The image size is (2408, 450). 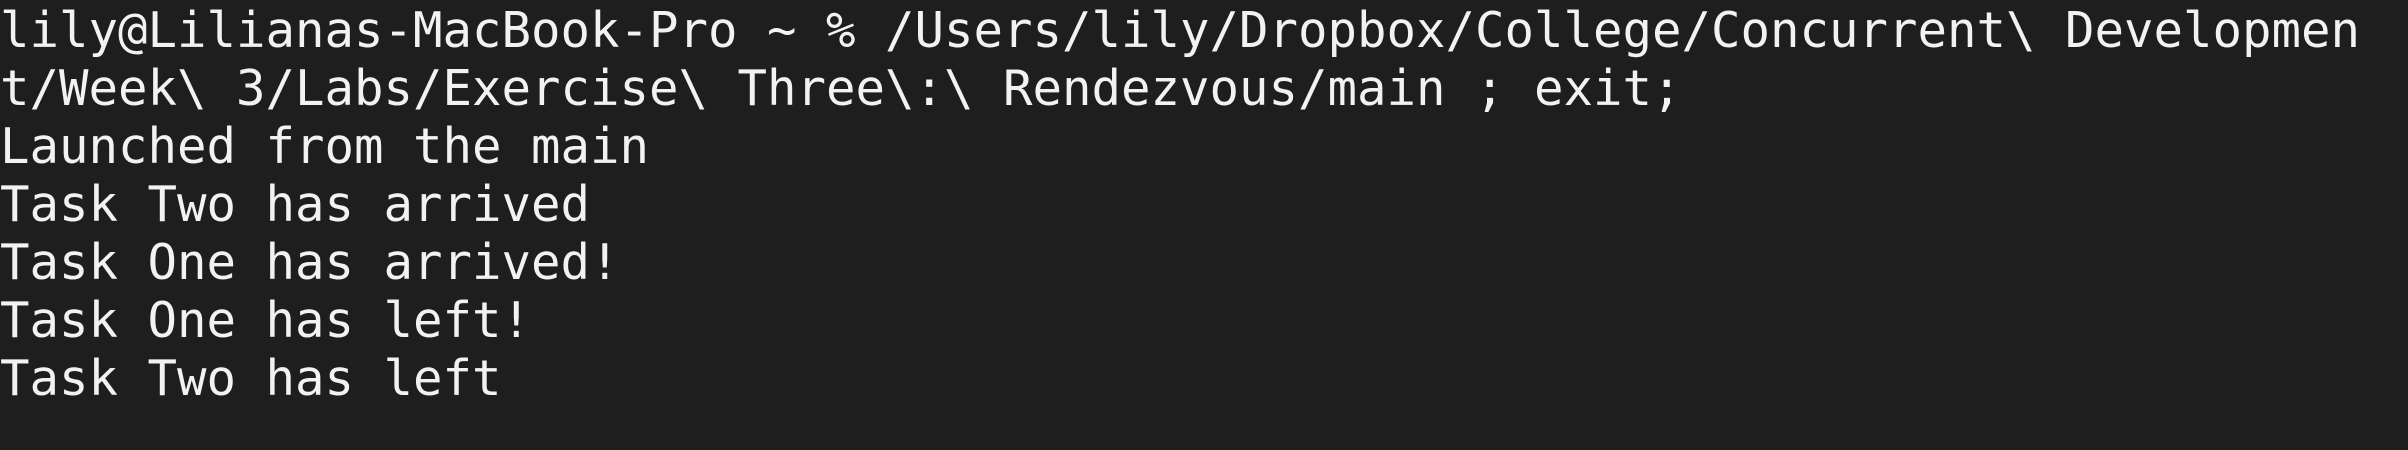 I want to click on output-line-task-one-left: Task One has left!, so click(x=266, y=320).